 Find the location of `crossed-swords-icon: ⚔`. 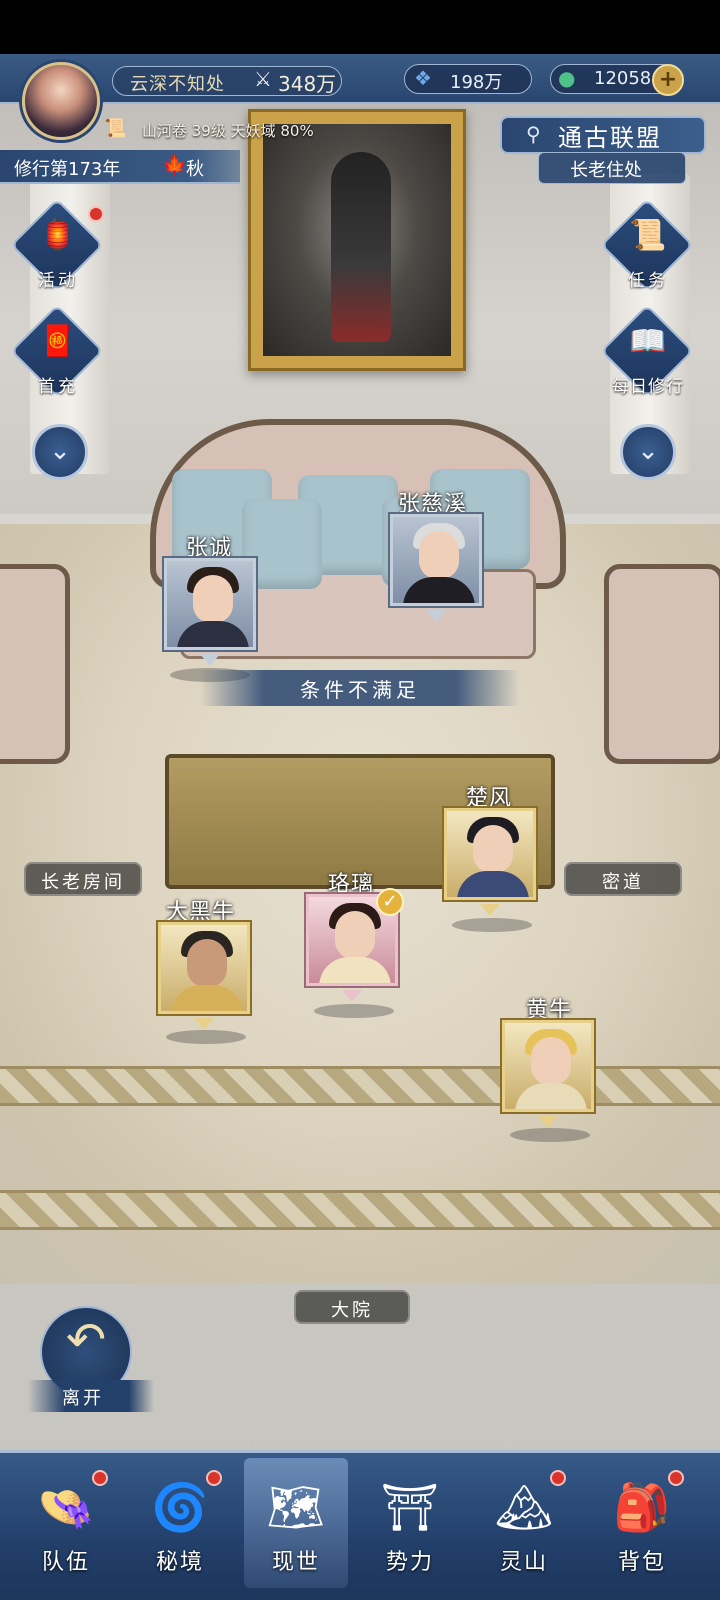

crossed-swords-icon: ⚔ is located at coordinates (263, 79).